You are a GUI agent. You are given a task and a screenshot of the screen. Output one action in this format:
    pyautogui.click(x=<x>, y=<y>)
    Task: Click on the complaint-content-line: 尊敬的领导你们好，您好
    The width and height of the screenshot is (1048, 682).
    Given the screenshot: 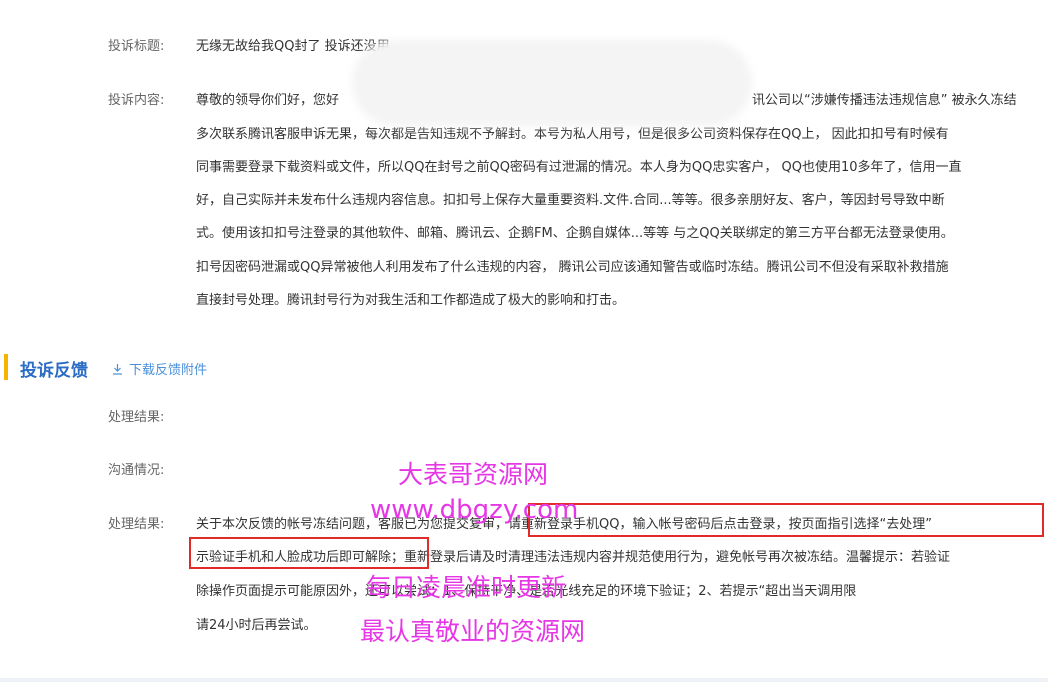 What is the action you would take?
    pyautogui.click(x=268, y=100)
    